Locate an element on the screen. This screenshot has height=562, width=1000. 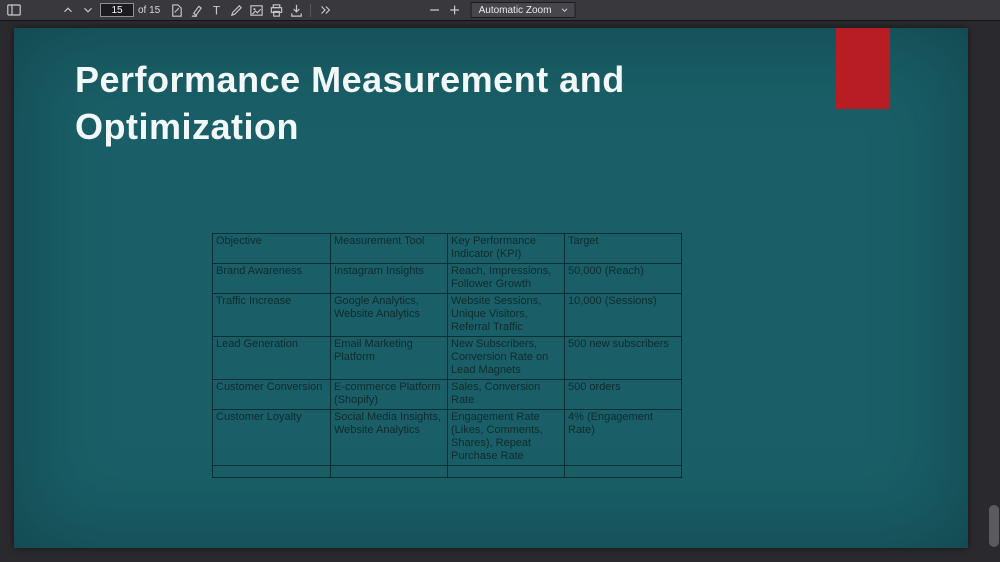
table-header-cell: Key Performance Indicator (KPI) is located at coordinates (506, 248).